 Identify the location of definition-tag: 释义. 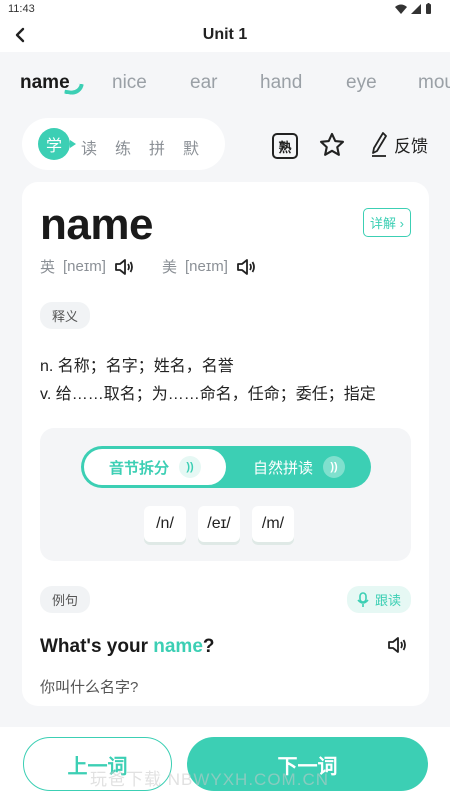
(65, 315).